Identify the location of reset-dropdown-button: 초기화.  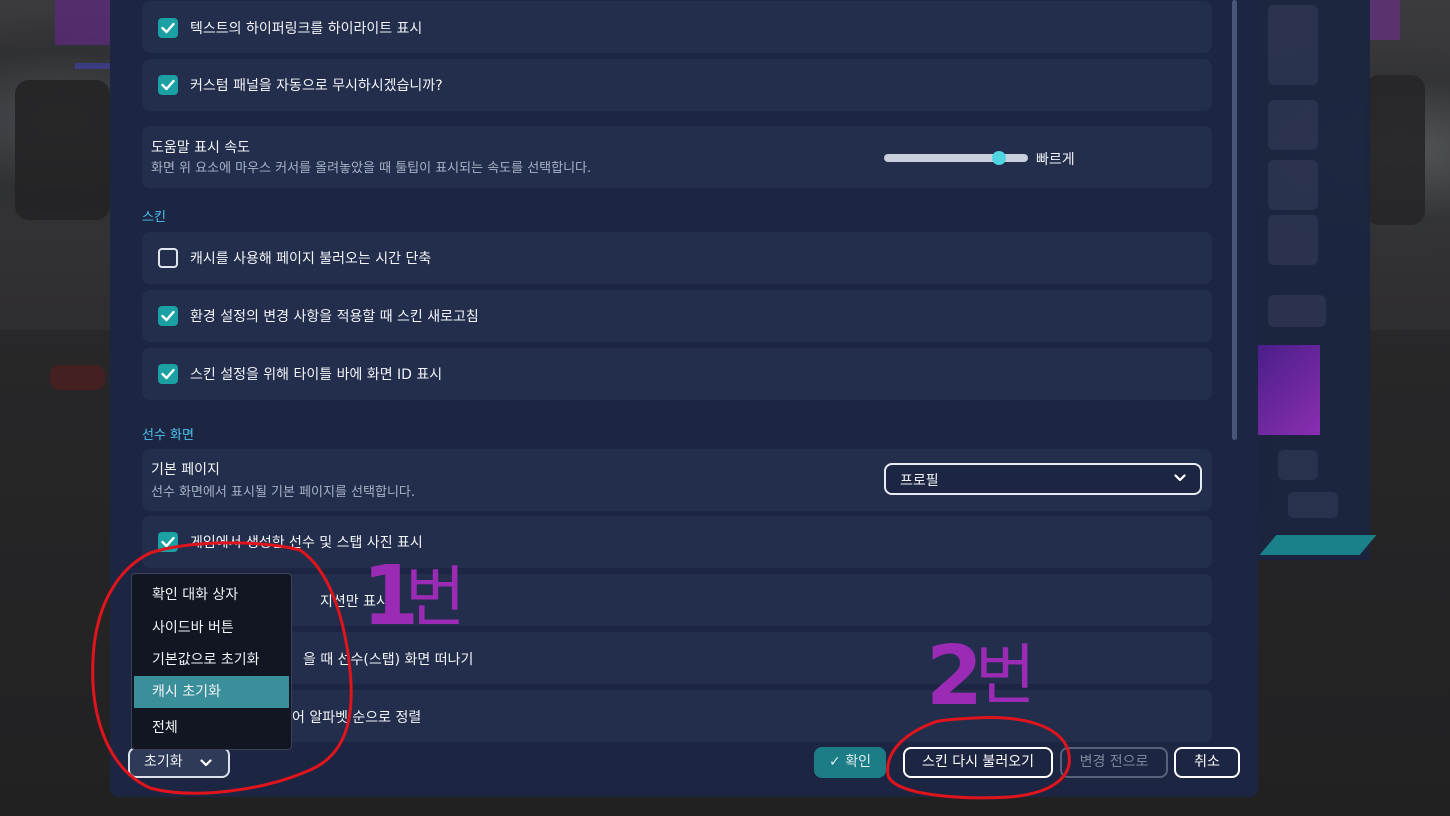
(179, 762).